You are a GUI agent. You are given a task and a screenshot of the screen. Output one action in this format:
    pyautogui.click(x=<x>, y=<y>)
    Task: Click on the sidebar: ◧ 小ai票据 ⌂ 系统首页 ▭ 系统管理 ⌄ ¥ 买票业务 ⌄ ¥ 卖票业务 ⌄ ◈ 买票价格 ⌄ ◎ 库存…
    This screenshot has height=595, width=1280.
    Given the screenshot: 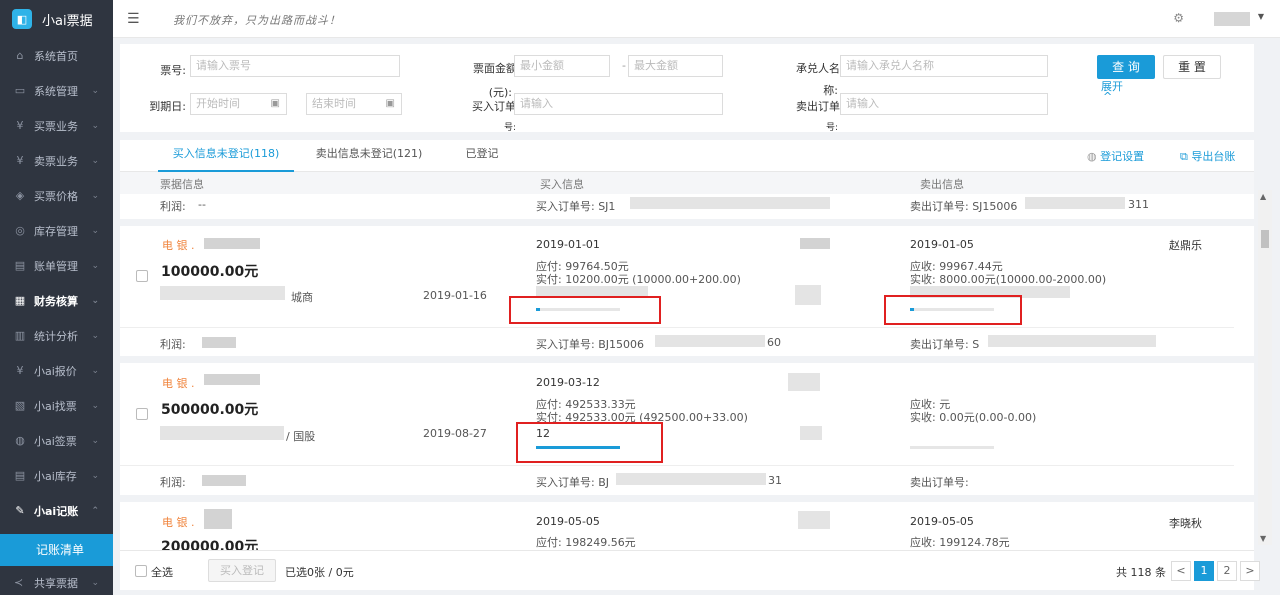 What is the action you would take?
    pyautogui.click(x=56, y=297)
    